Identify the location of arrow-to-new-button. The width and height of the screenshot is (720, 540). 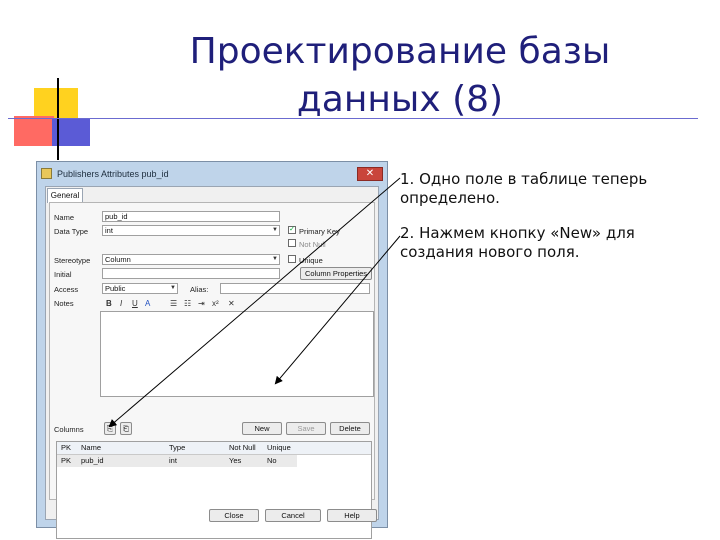
(337, 310).